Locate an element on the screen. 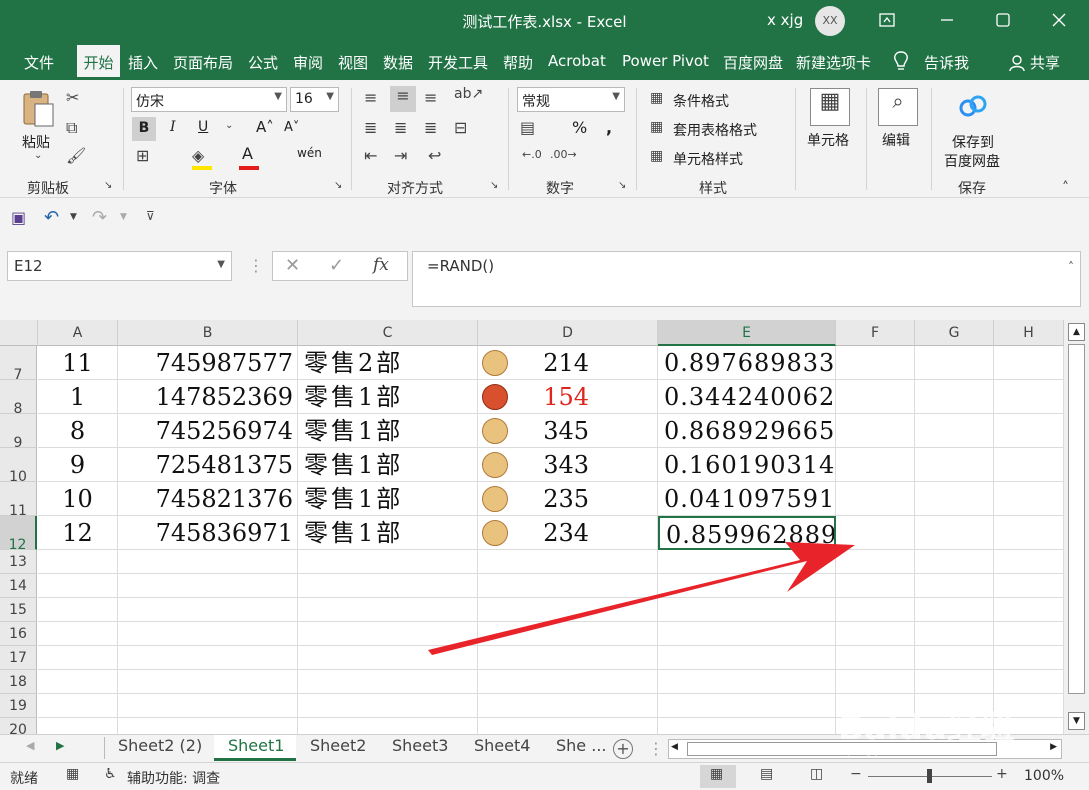  font-color-icon: A is located at coordinates (247, 153).